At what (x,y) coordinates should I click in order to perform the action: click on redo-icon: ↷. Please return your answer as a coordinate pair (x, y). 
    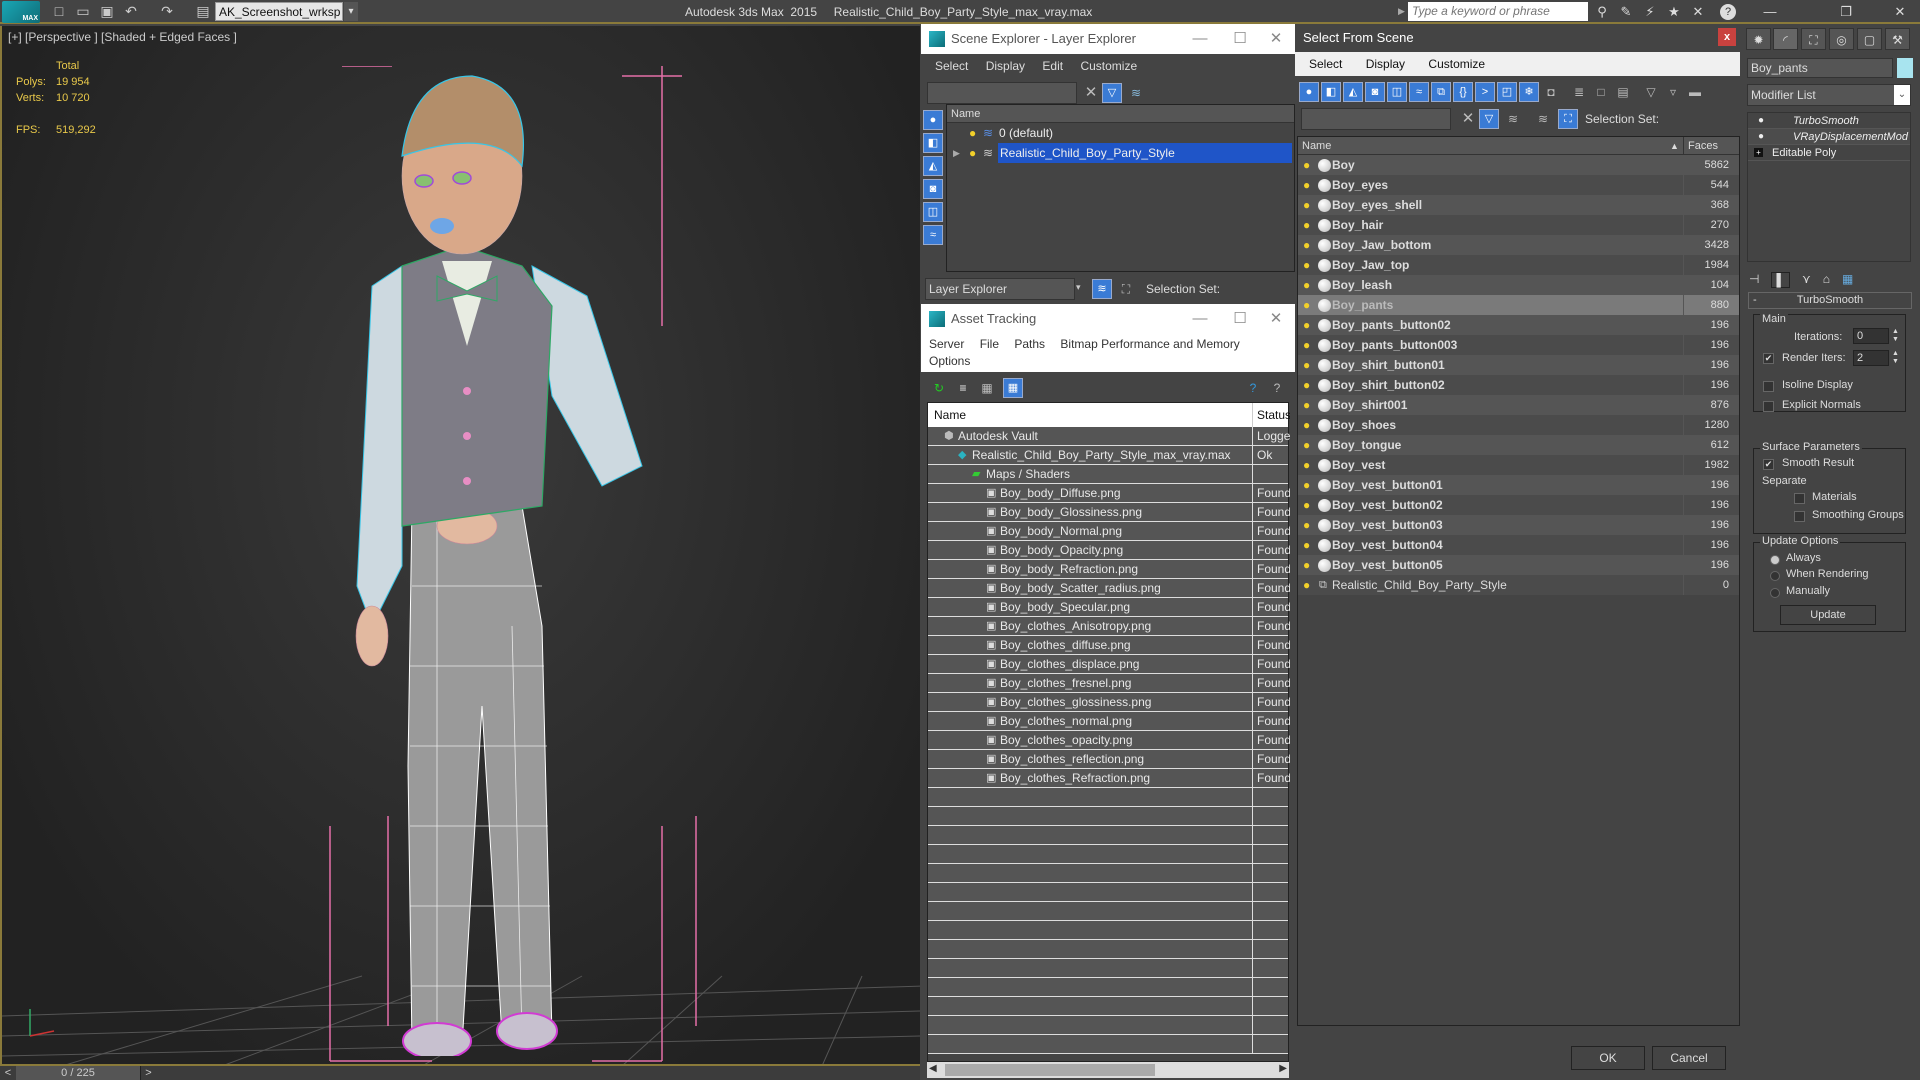
    Looking at the image, I should click on (167, 11).